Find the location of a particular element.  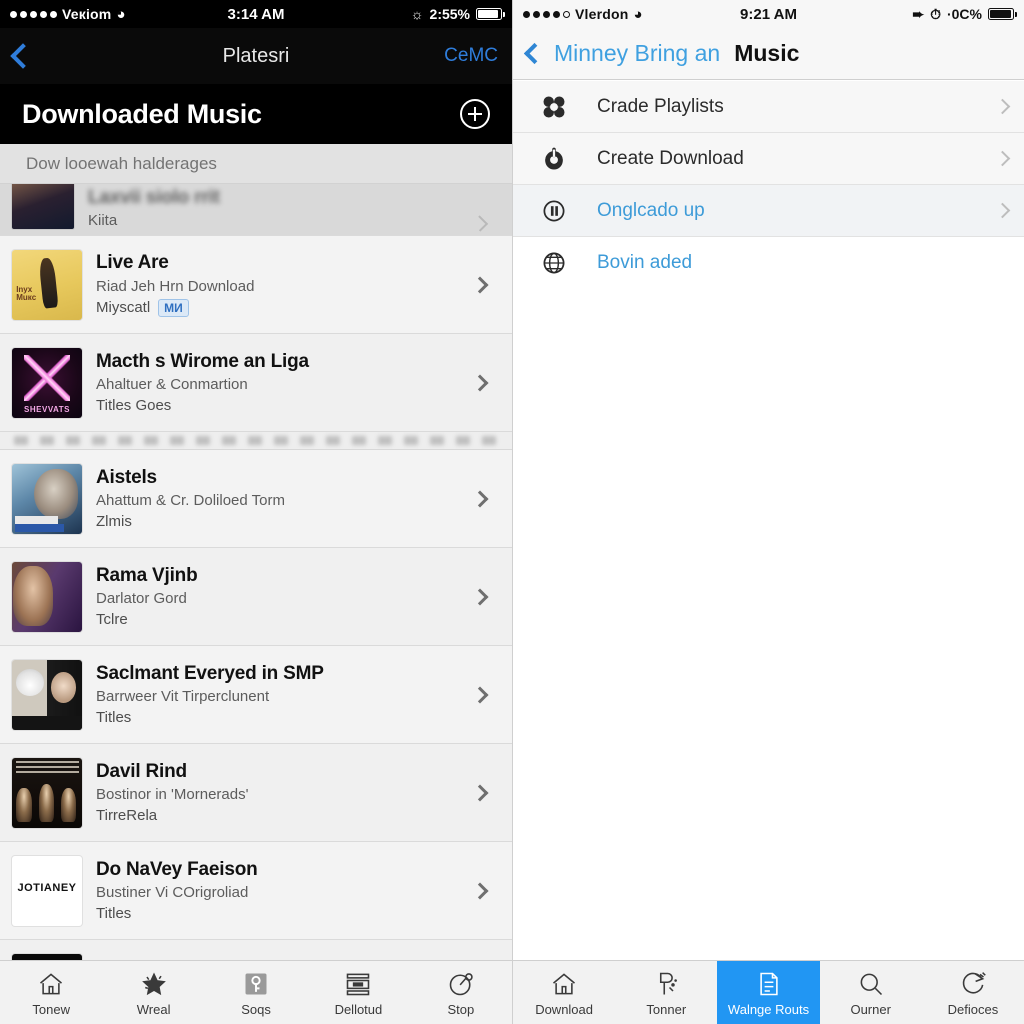

tab-defioces: Defioces is located at coordinates (973, 992).